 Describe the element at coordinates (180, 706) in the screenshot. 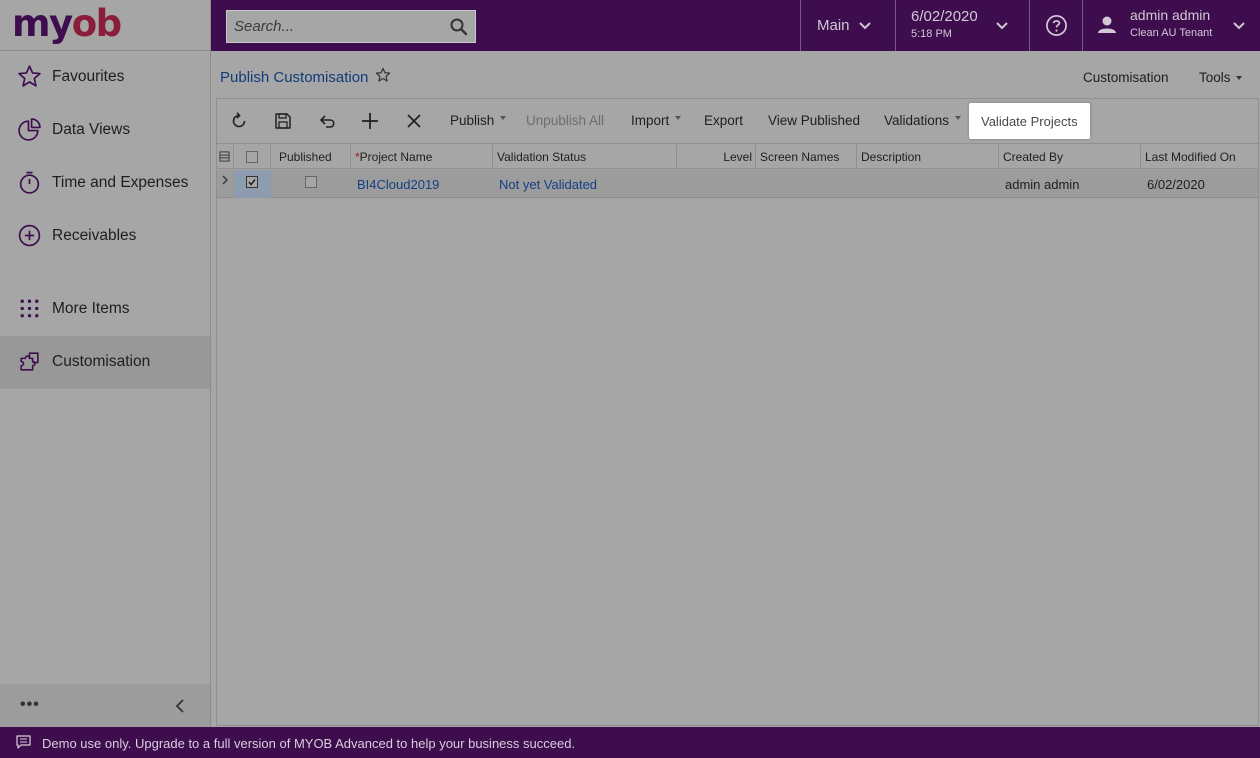

I see `collapse-sidebar-icon` at that location.